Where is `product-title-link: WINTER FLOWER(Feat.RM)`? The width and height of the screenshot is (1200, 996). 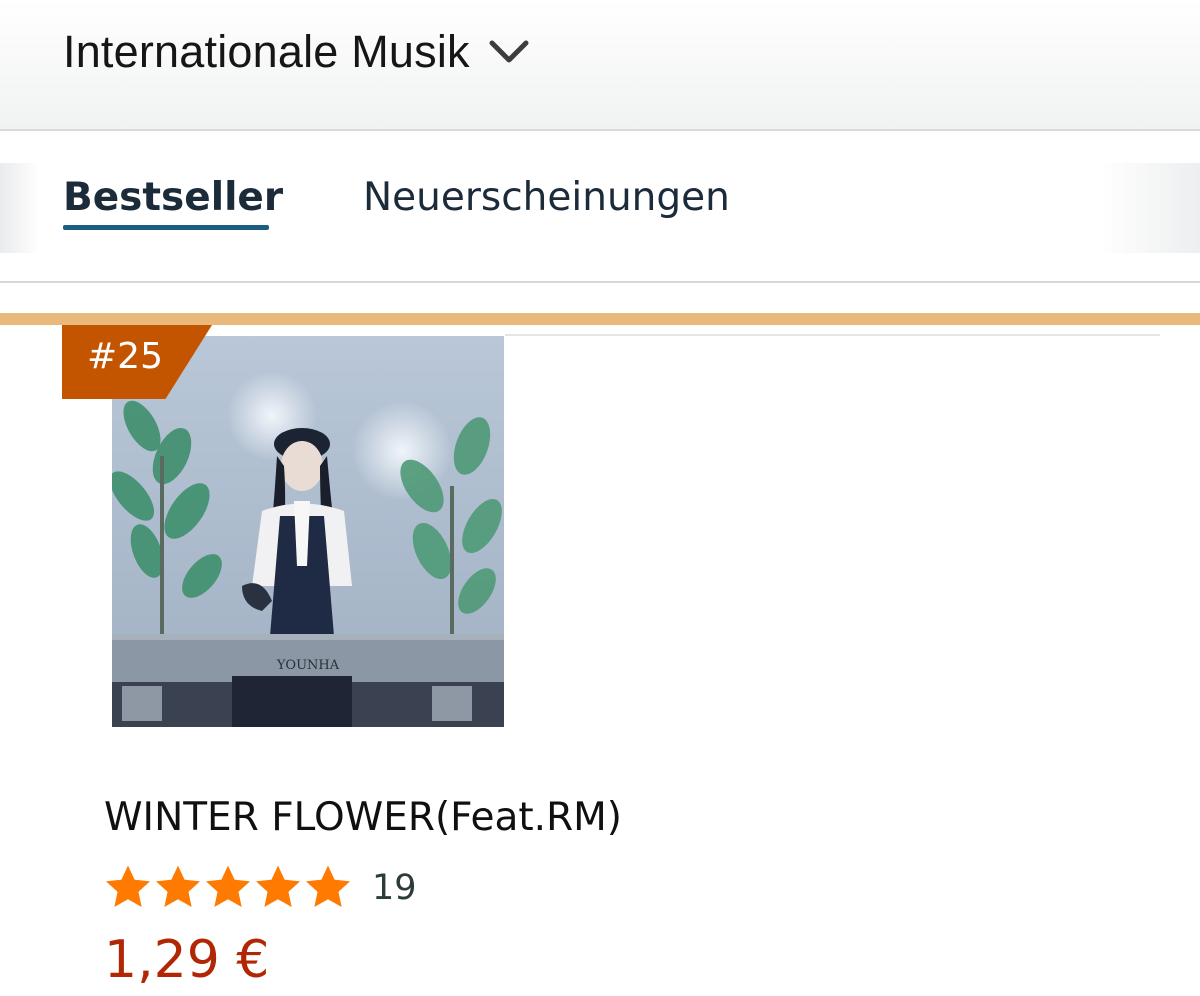 product-title-link: WINTER FLOWER(Feat.RM) is located at coordinates (363, 817).